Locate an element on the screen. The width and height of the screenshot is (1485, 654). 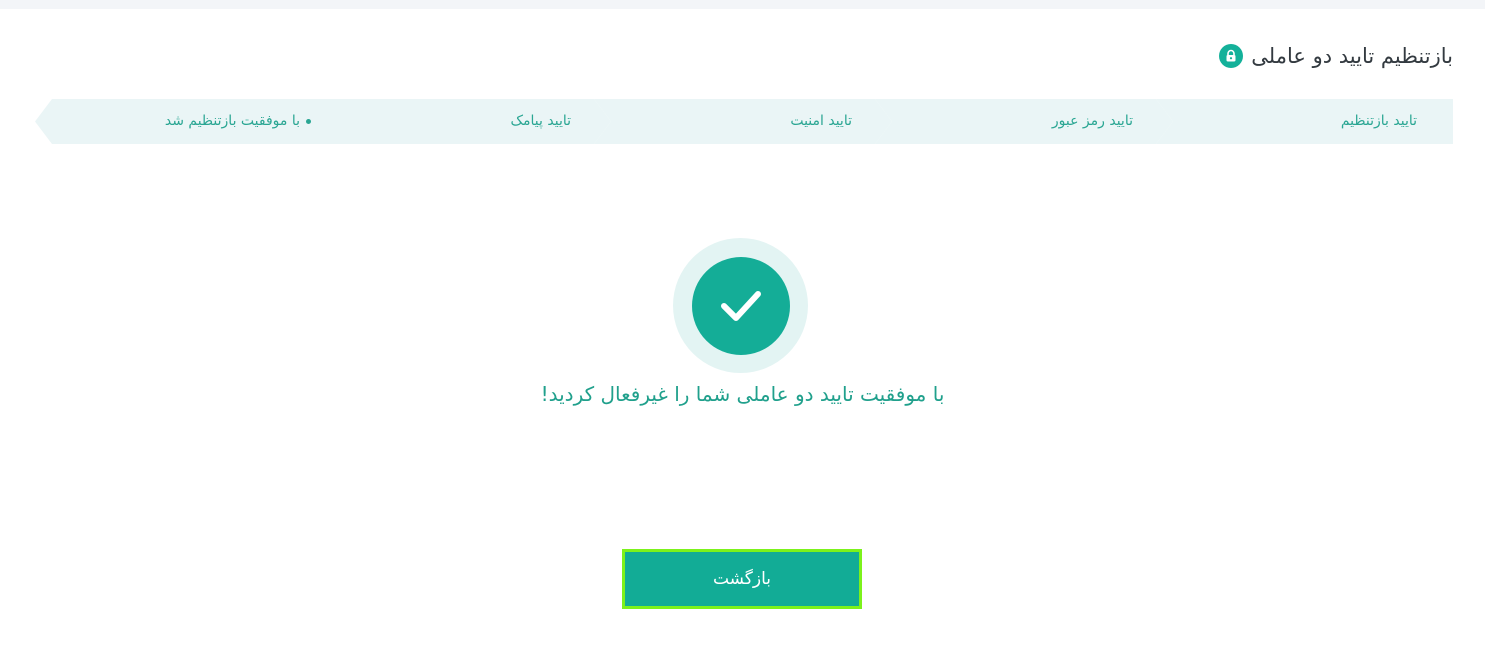
step-label: تایید بازتنظیم is located at coordinates (1378, 121).